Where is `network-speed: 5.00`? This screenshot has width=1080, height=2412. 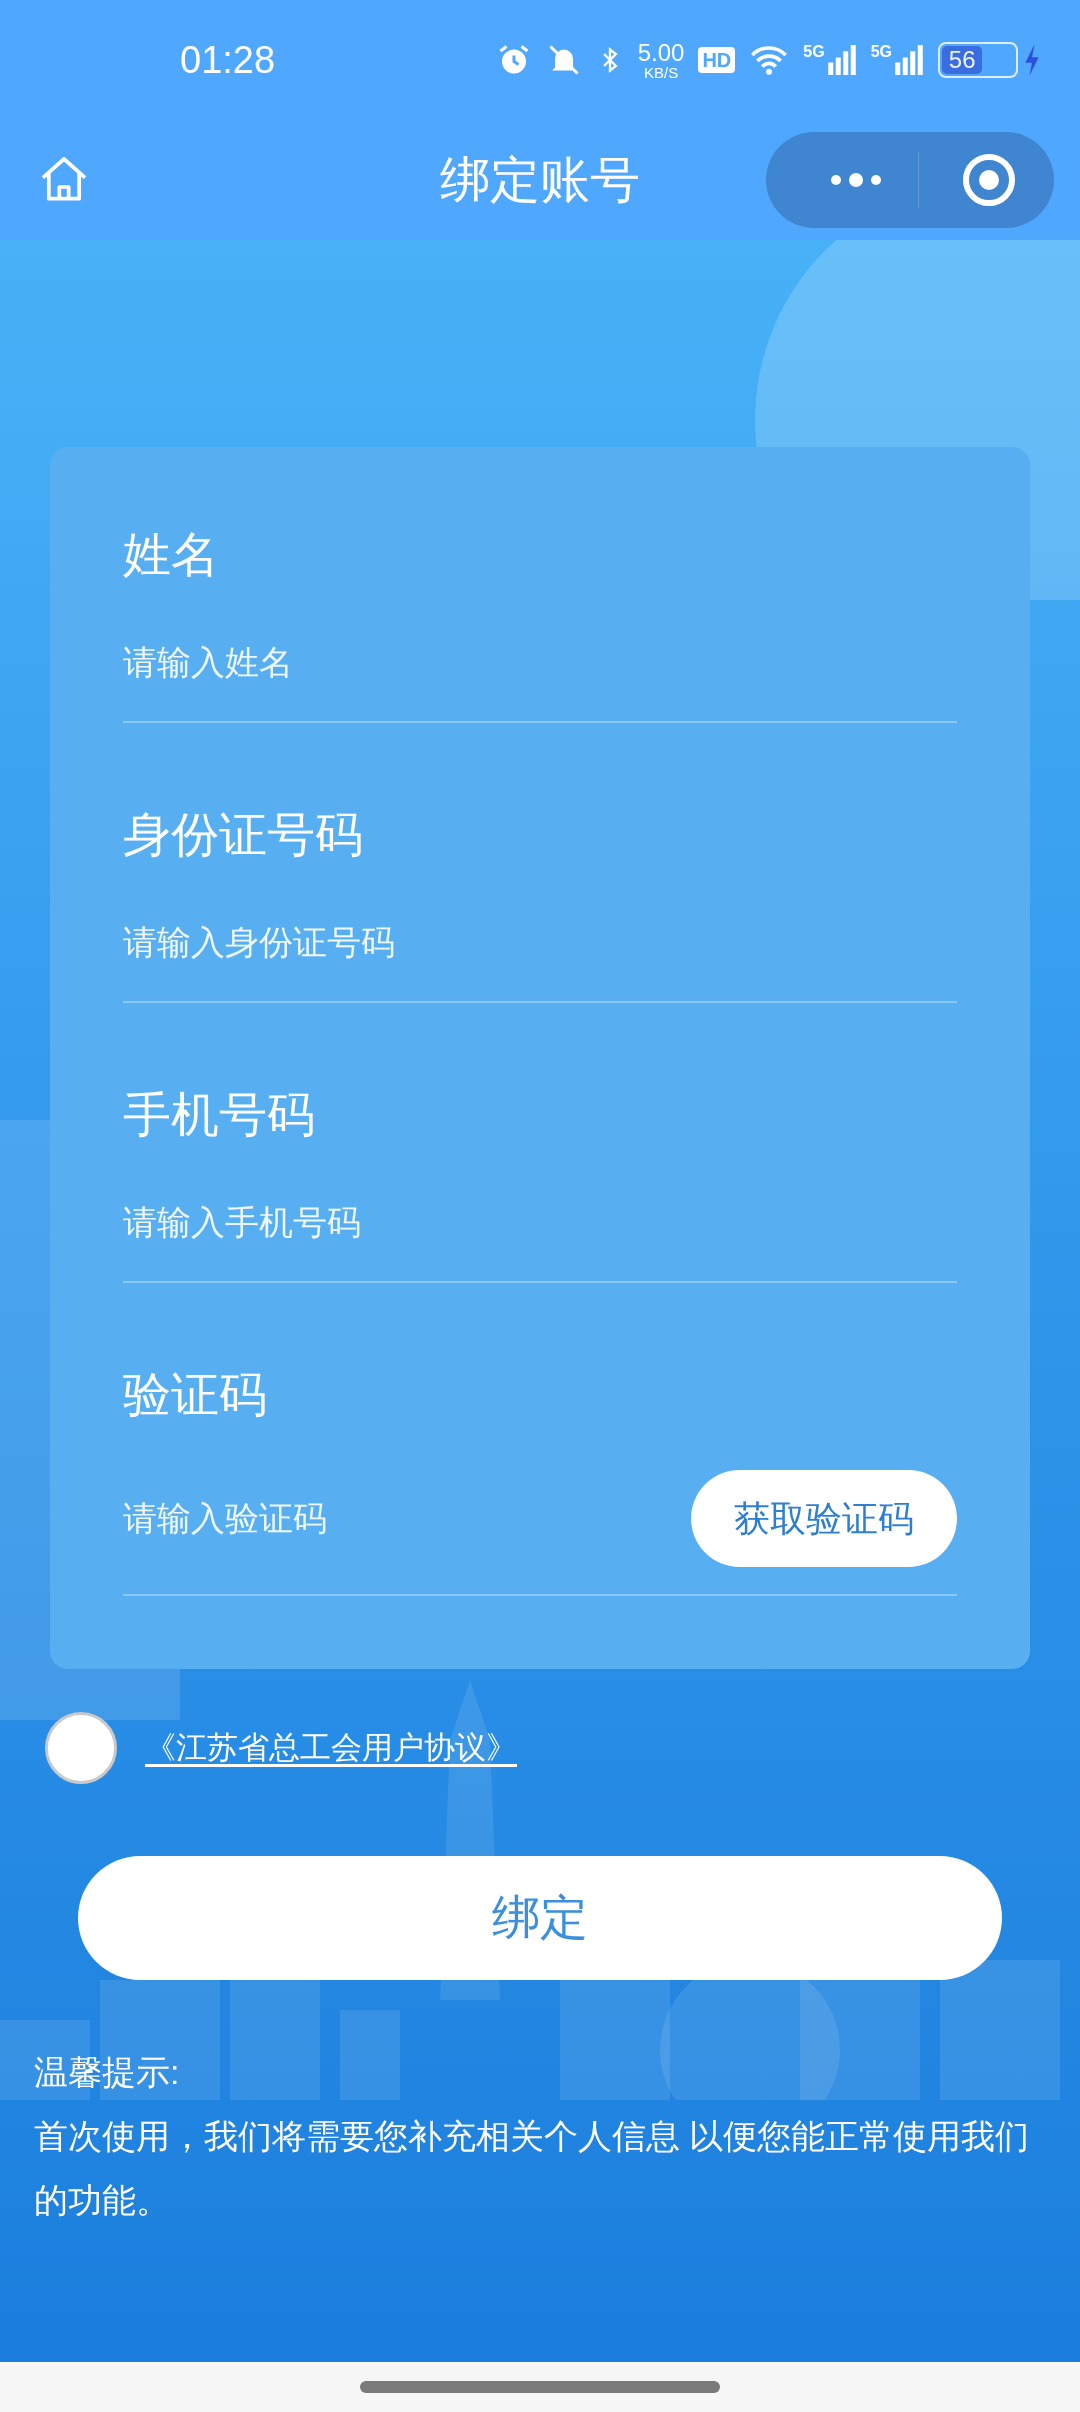
network-speed: 5.00 is located at coordinates (661, 52).